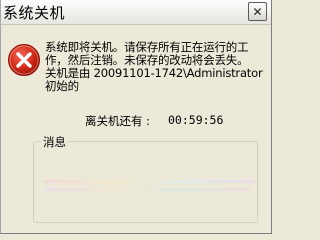 This screenshot has height=240, width=320. Describe the element at coordinates (147, 60) in the screenshot. I see `message-line-2: 作，然后注销。未保存的改动将会丢失。` at that location.